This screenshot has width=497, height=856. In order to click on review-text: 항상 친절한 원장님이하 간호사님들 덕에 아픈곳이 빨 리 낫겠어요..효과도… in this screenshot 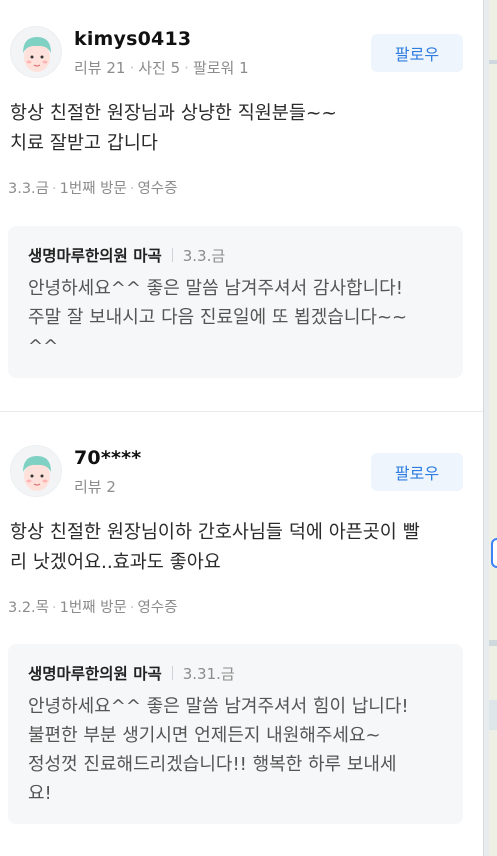, I will do `click(215, 547)`.